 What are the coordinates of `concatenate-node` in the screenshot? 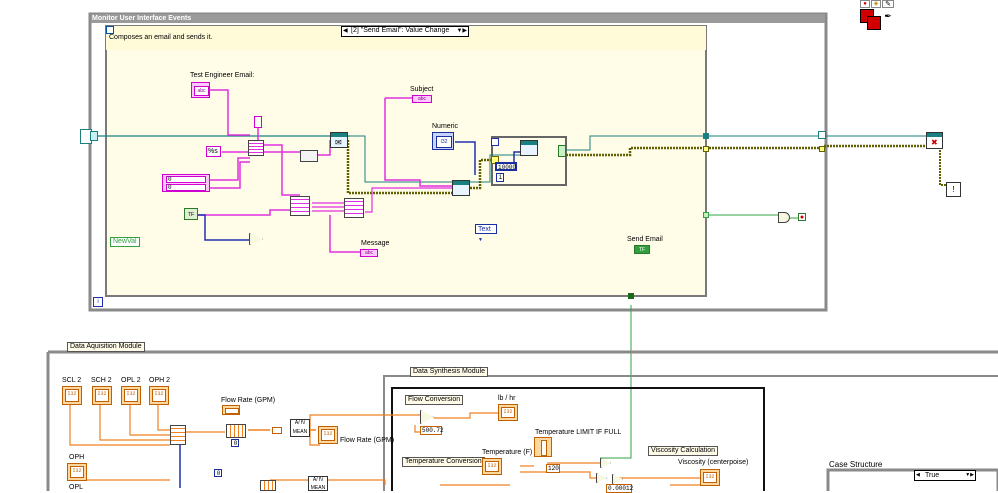 It's located at (256, 148).